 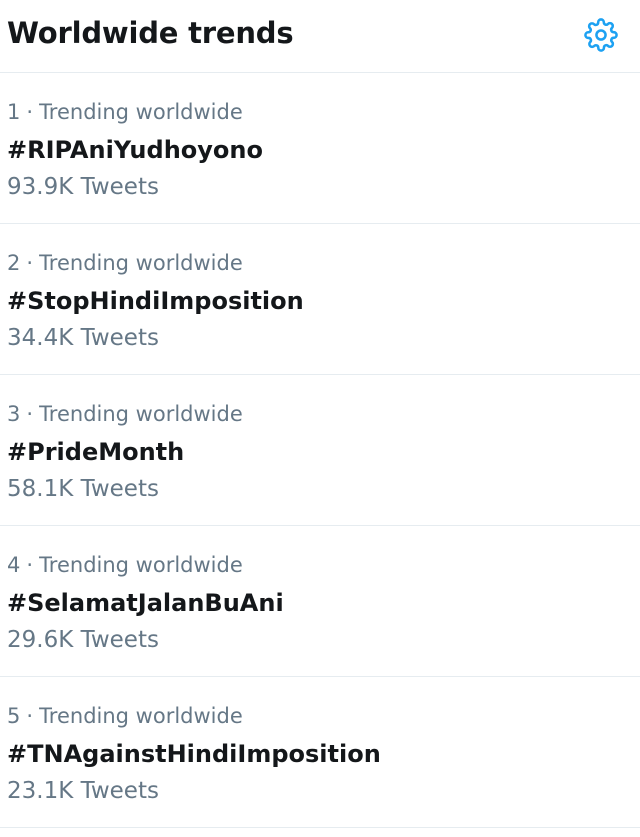 I want to click on trend-context: 1 · Trending worldwide, so click(x=125, y=112).